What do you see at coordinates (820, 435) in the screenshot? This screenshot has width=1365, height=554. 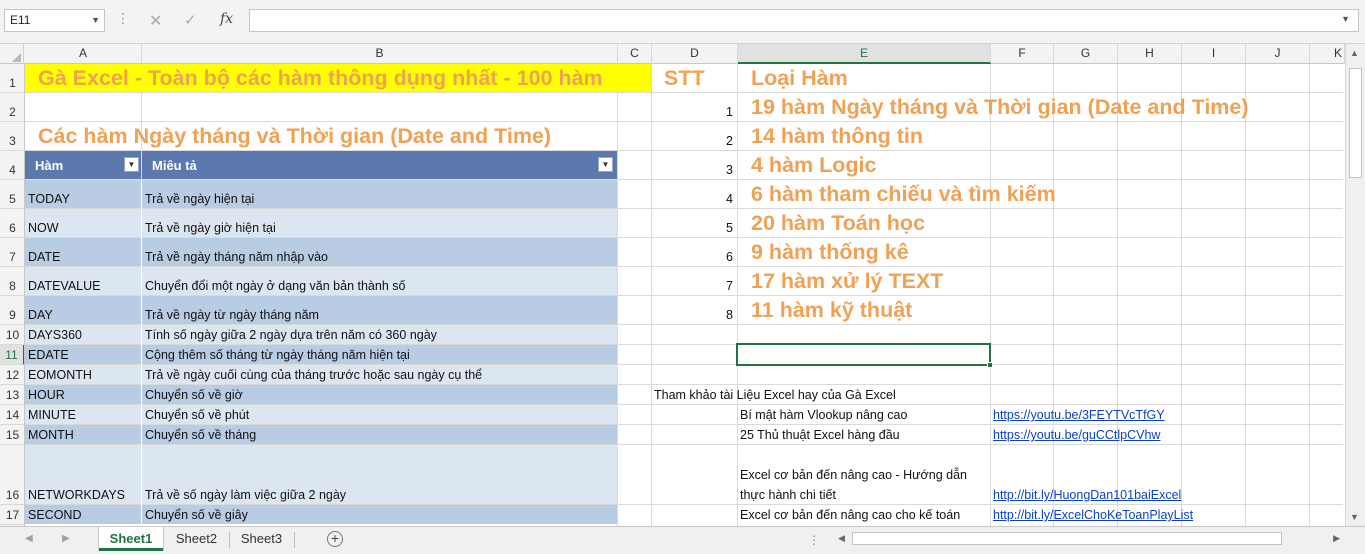 I see `reference-label: 25 Thủ thuật Excel hàng đầu` at bounding box center [820, 435].